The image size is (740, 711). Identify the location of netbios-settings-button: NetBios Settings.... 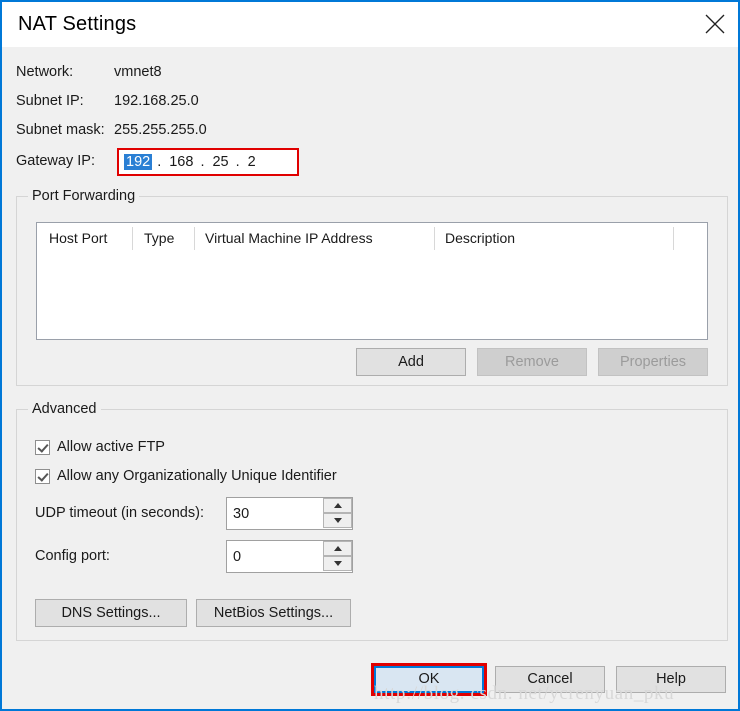
(273, 613).